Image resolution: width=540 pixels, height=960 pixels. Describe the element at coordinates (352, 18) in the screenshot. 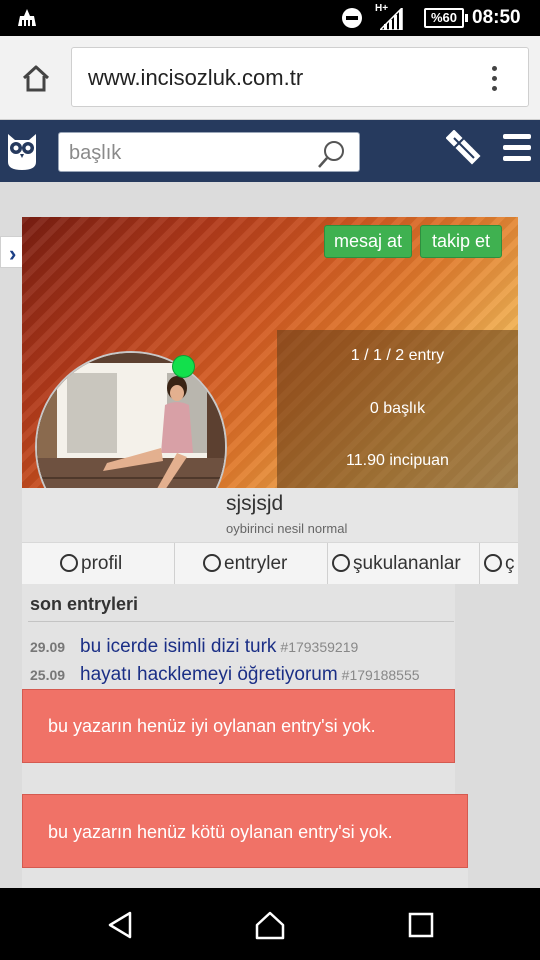

I see `do-not-disturb-icon` at that location.